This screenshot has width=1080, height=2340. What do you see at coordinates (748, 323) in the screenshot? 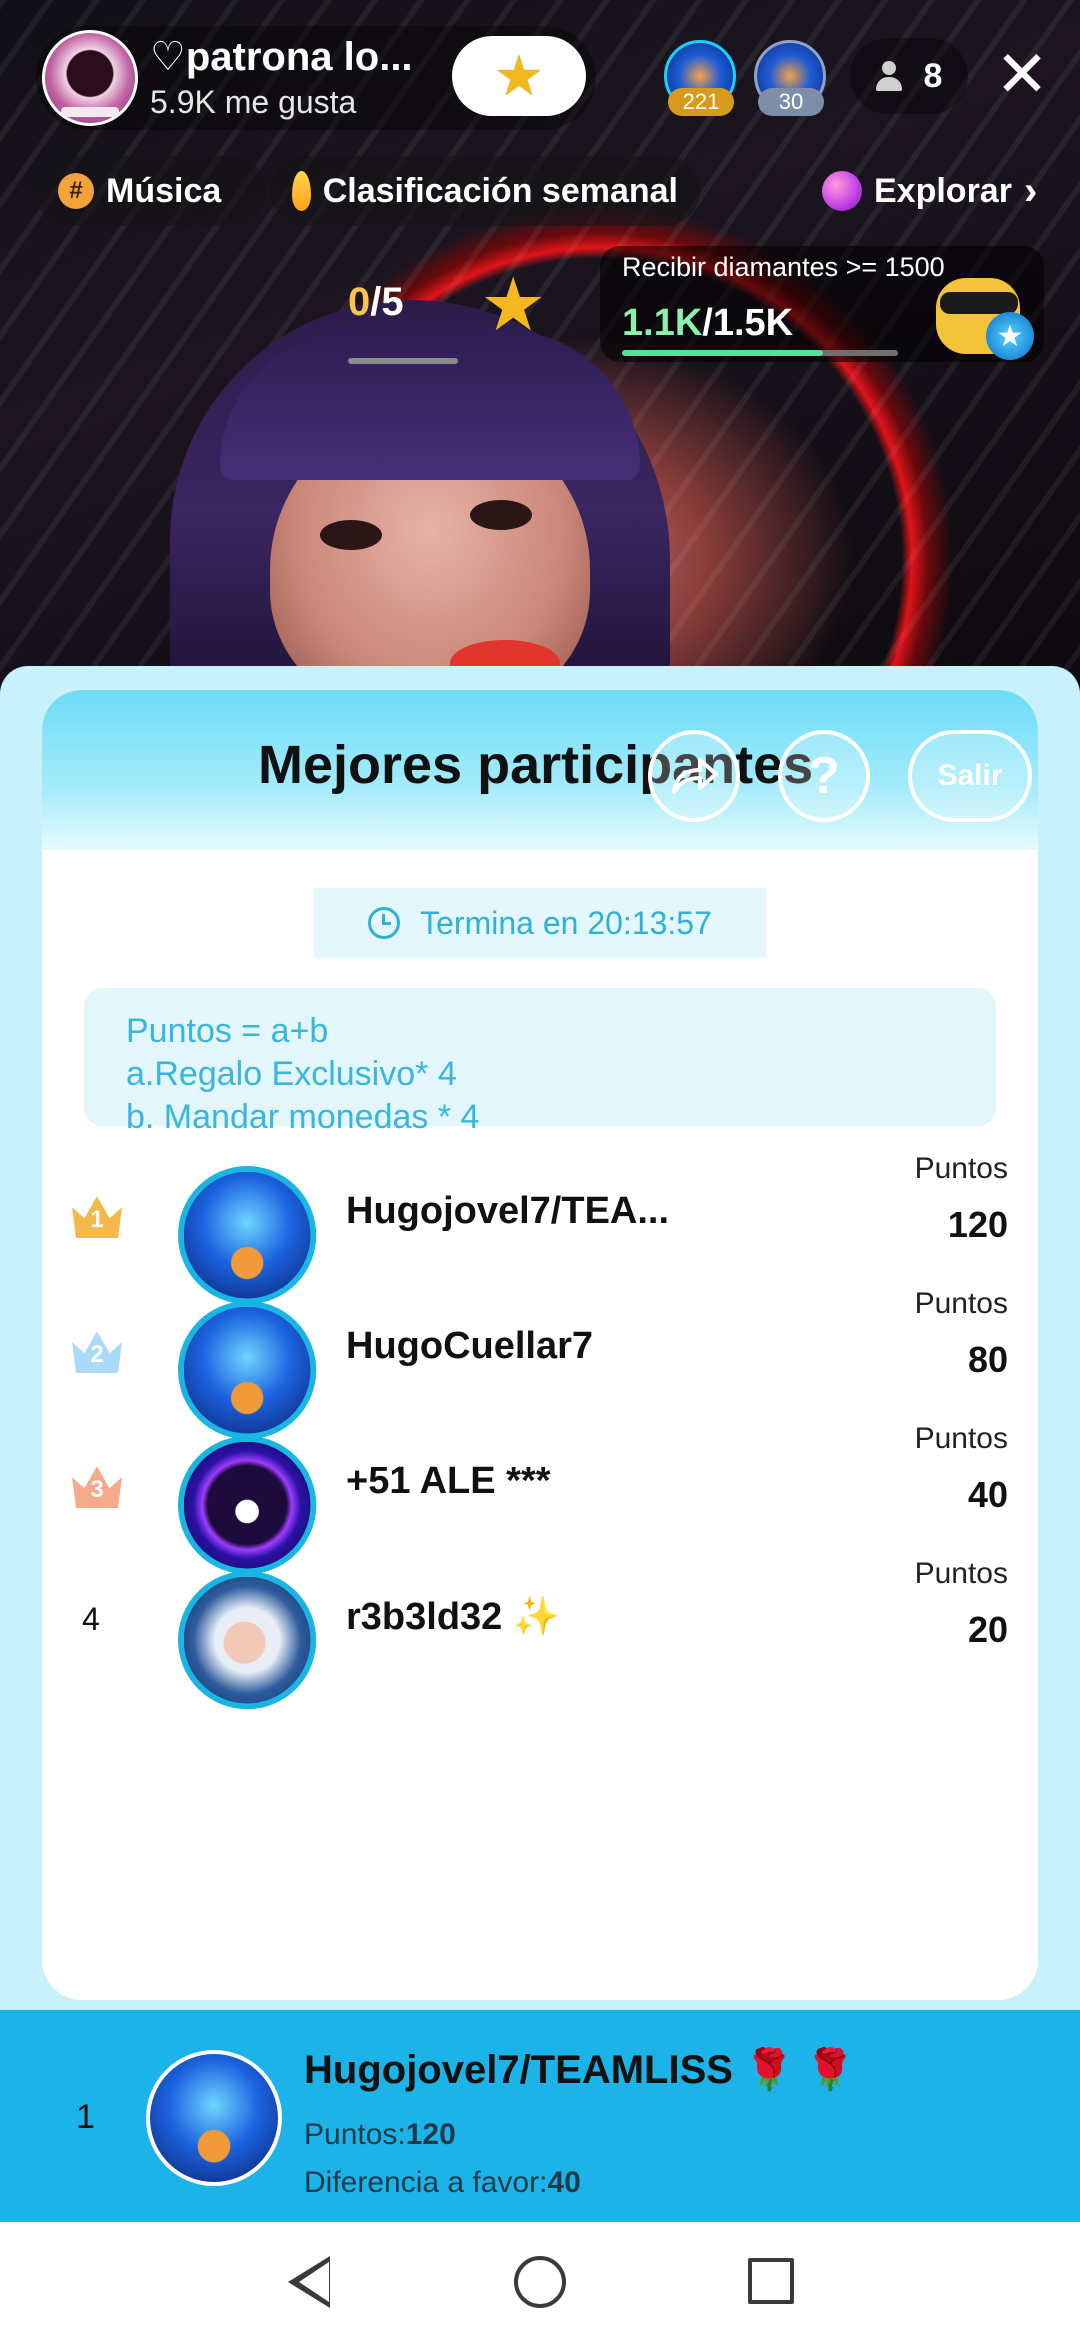
I see `diamond-total: /1.5K` at bounding box center [748, 323].